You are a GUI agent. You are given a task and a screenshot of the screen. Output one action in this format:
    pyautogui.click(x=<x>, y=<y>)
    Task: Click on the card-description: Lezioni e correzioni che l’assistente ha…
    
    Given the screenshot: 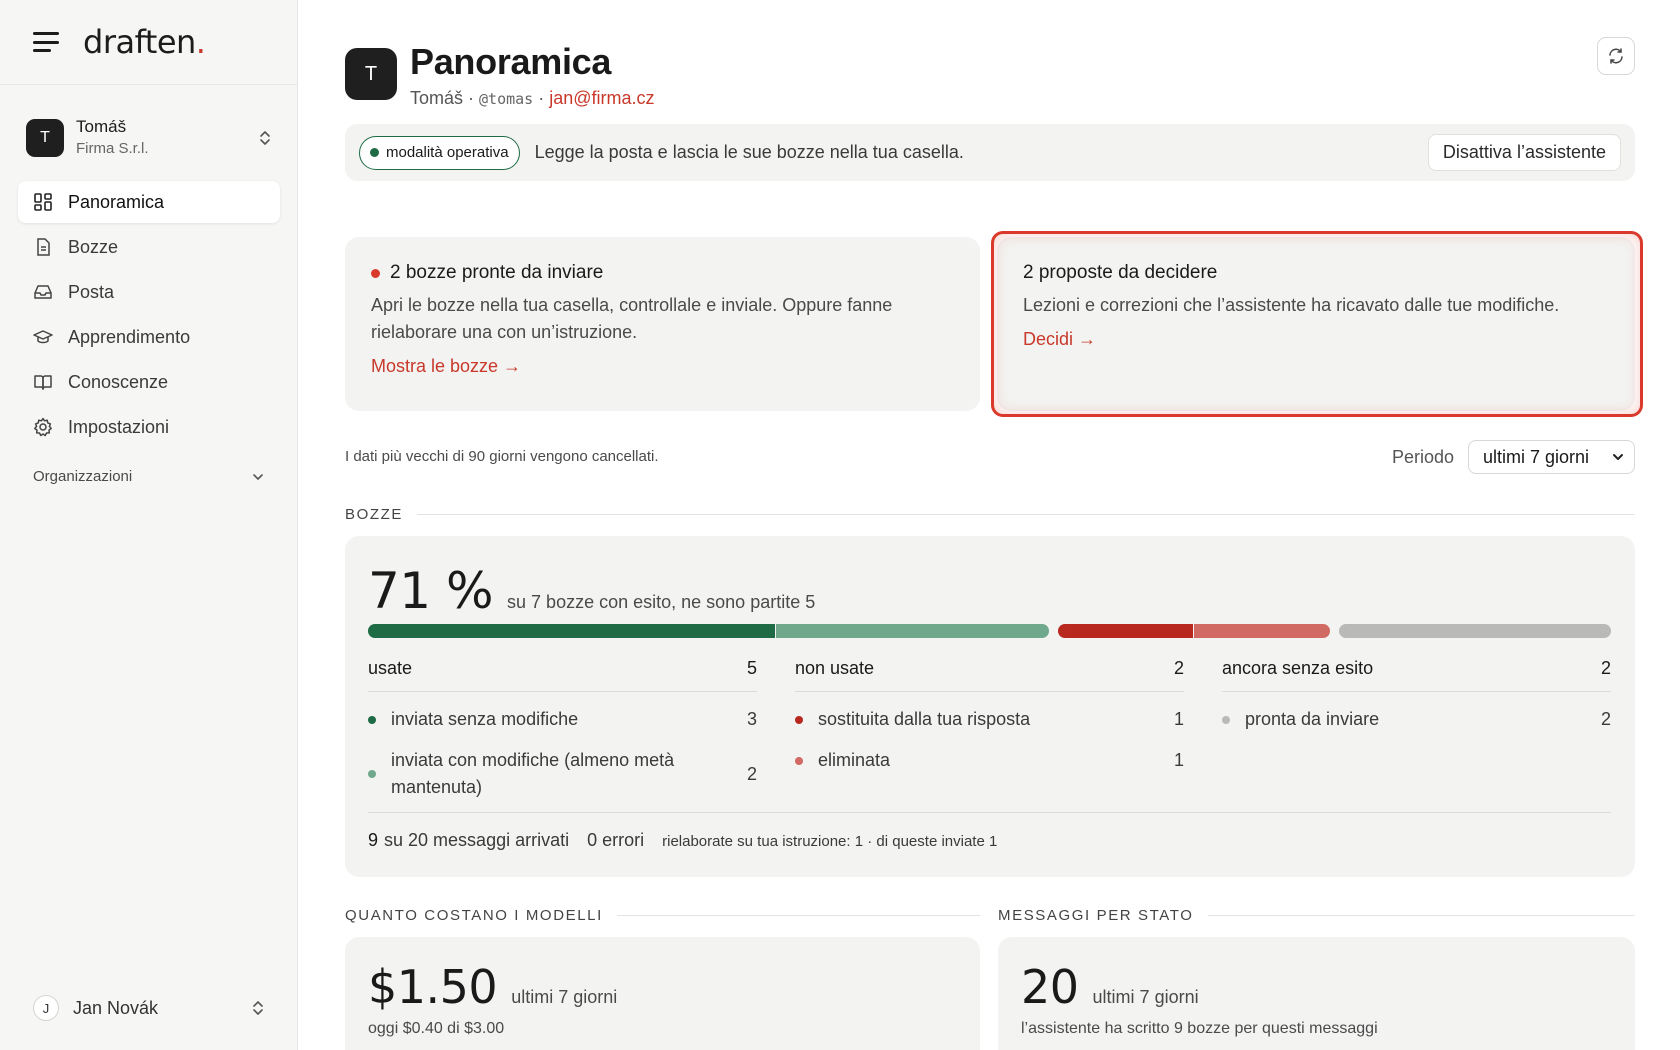 What is the action you would take?
    pyautogui.click(x=1291, y=305)
    